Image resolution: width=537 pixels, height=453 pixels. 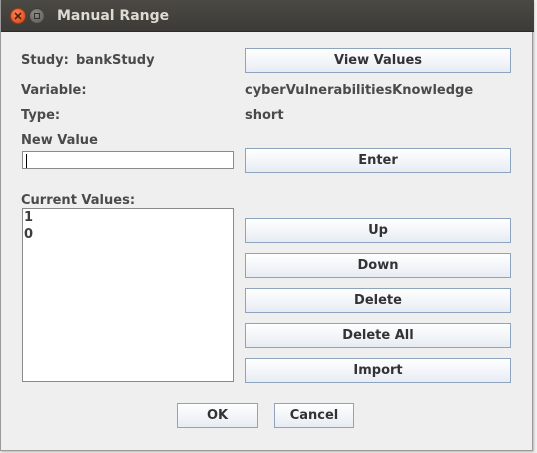 I want to click on list-item: 0, so click(x=128, y=234).